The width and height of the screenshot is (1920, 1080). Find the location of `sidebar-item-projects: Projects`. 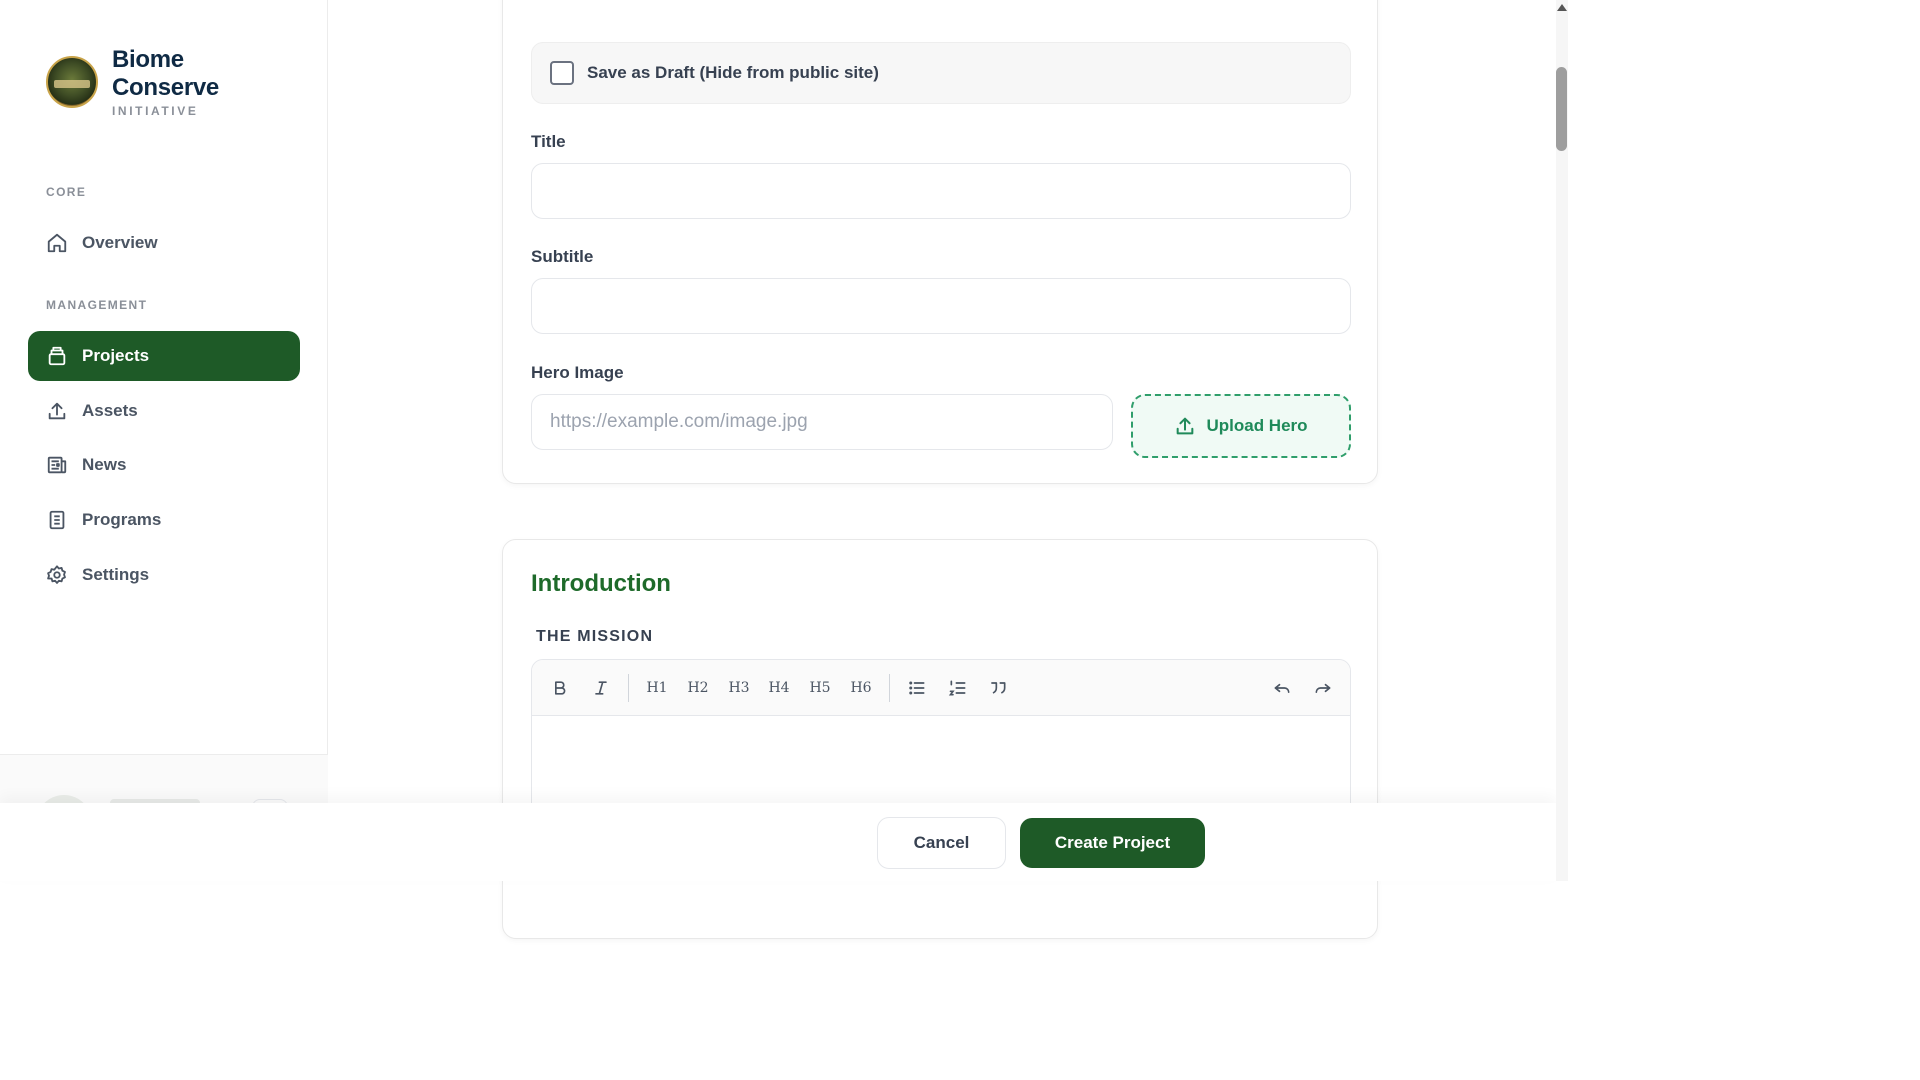

sidebar-item-projects: Projects is located at coordinates (164, 356).